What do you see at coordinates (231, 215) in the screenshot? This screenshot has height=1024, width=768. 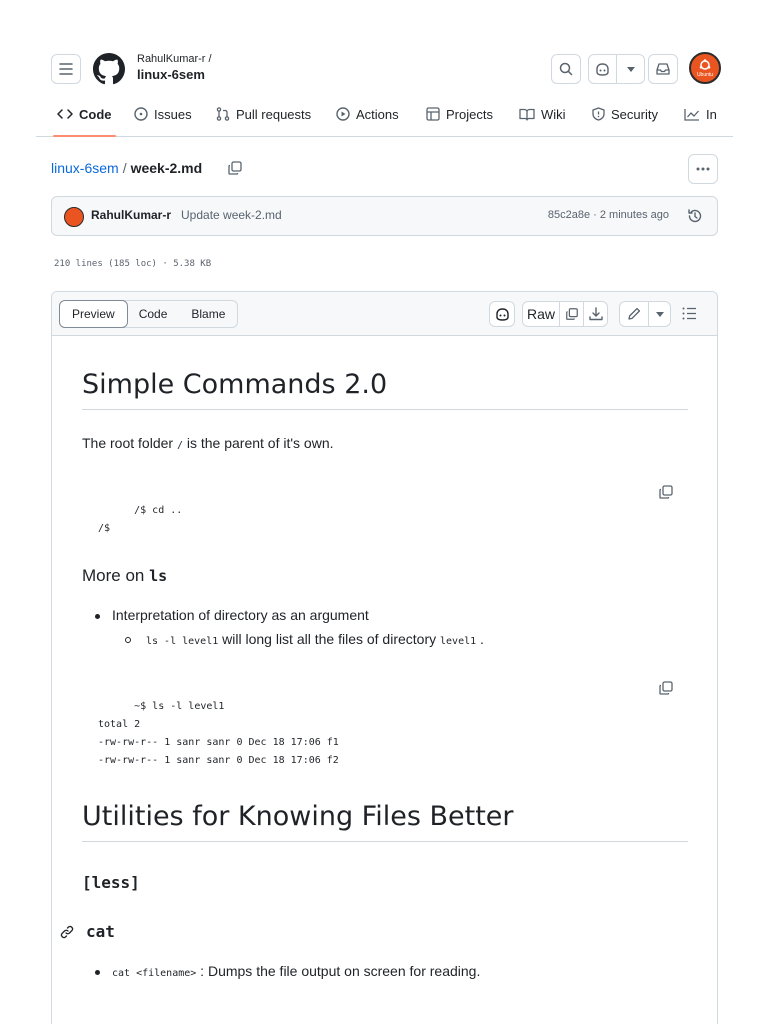 I see `commit-message: Update week-2.md` at bounding box center [231, 215].